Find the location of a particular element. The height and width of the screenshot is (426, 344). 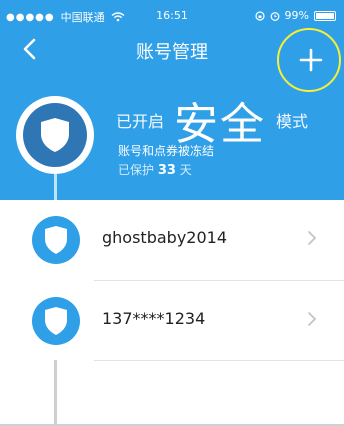

rotation-lock-icon is located at coordinates (259, 15).